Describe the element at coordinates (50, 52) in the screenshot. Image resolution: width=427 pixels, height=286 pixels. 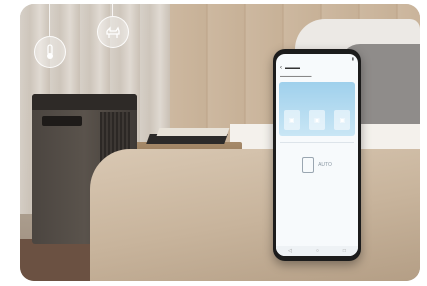
I see `thermometer-icon` at that location.